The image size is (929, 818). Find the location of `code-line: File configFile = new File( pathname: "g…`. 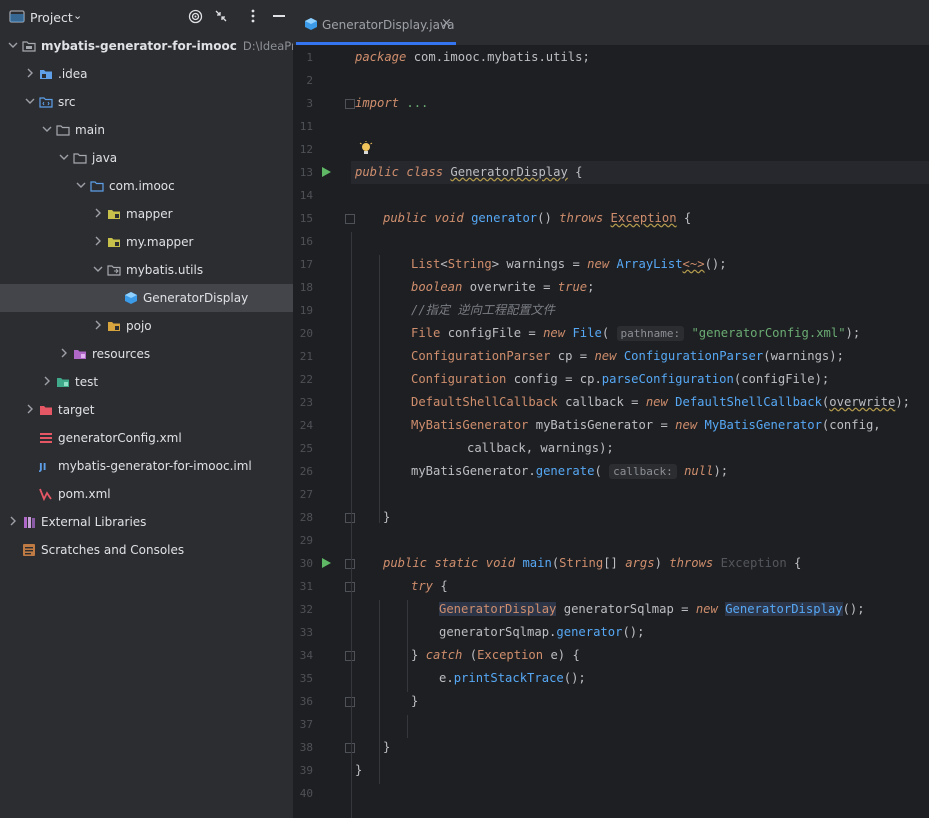

code-line: File configFile = new File( pathname: "g… is located at coordinates (640, 333).